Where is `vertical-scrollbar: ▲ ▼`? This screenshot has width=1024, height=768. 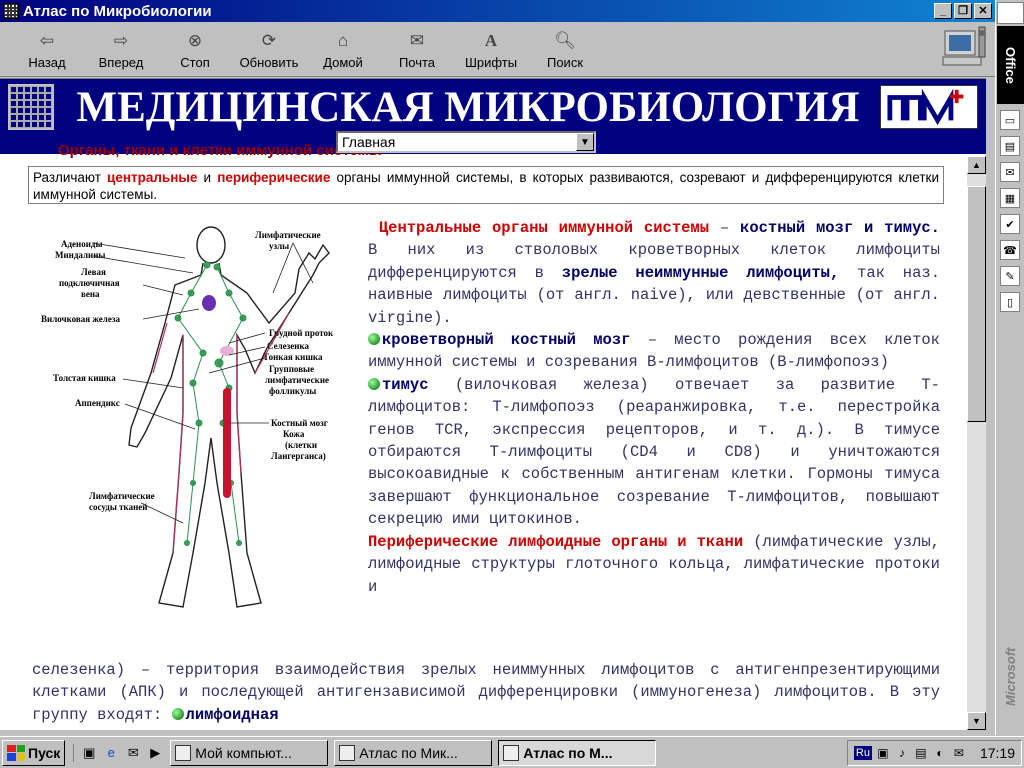 vertical-scrollbar: ▲ ▼ is located at coordinates (976, 443).